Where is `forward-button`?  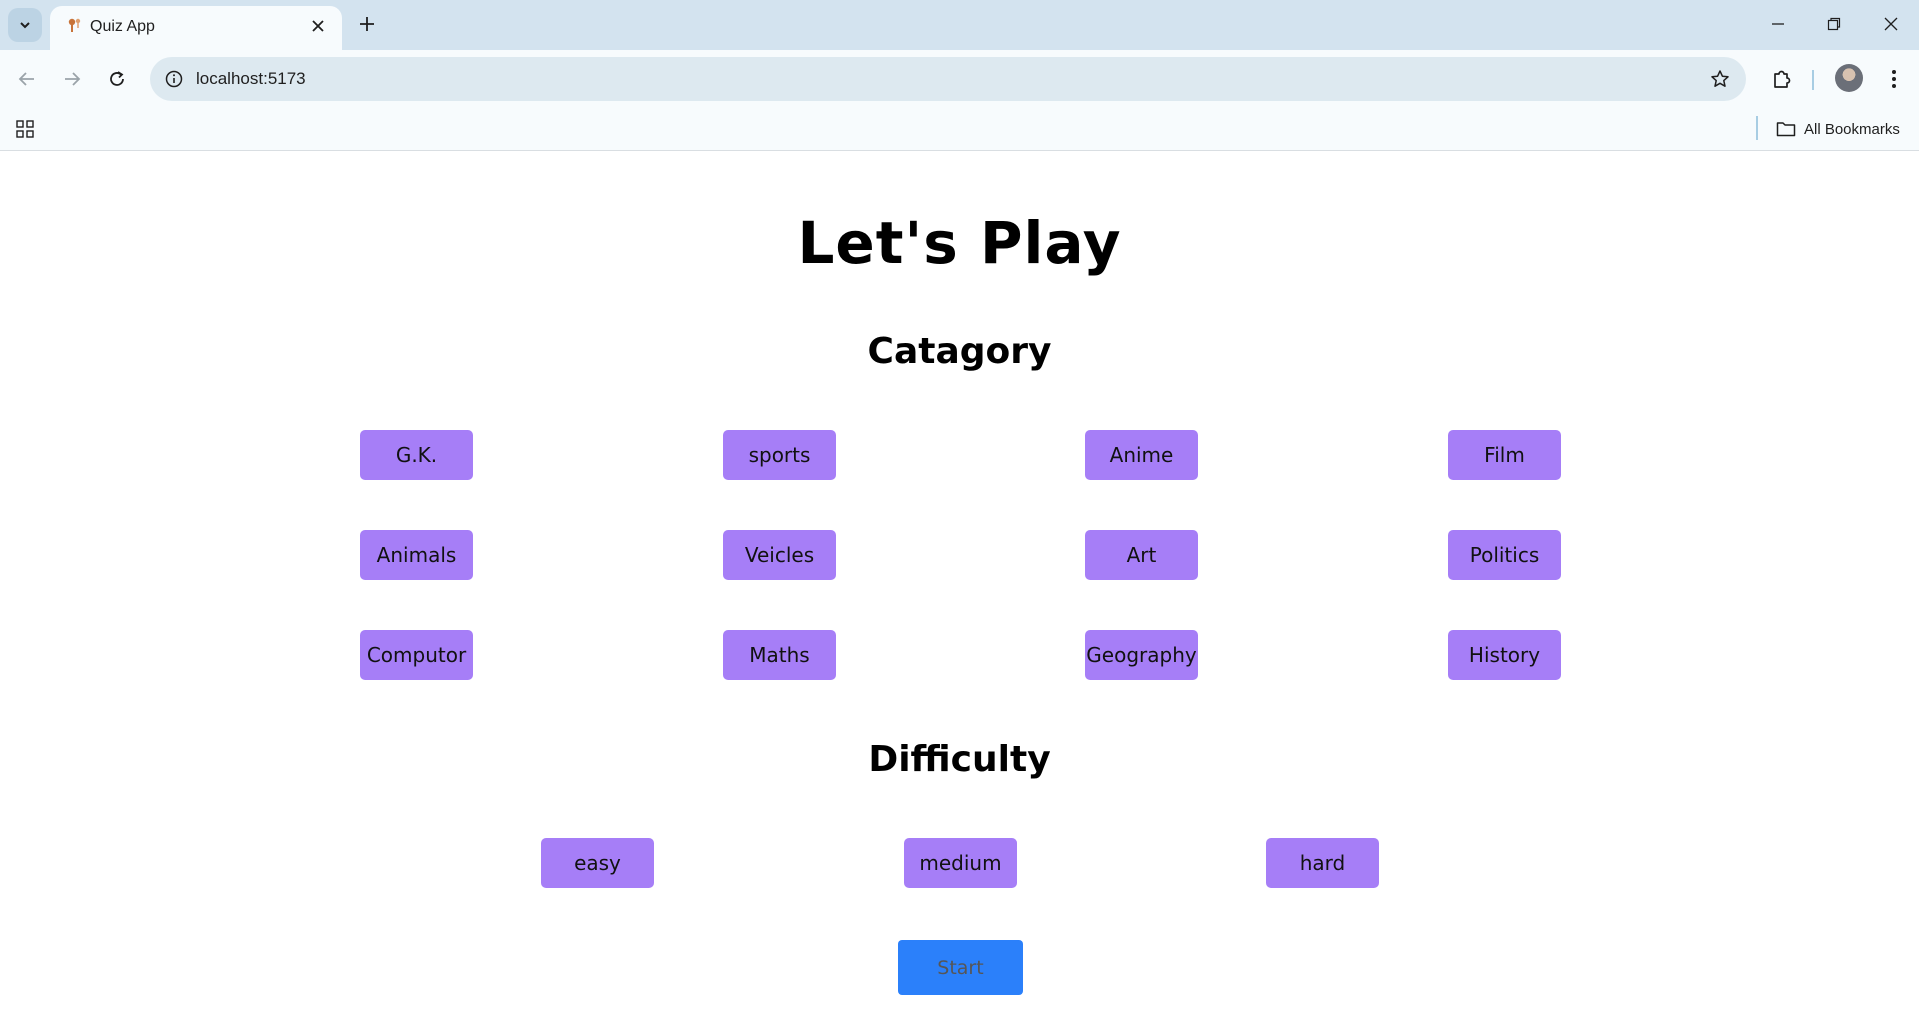 forward-button is located at coordinates (72, 79).